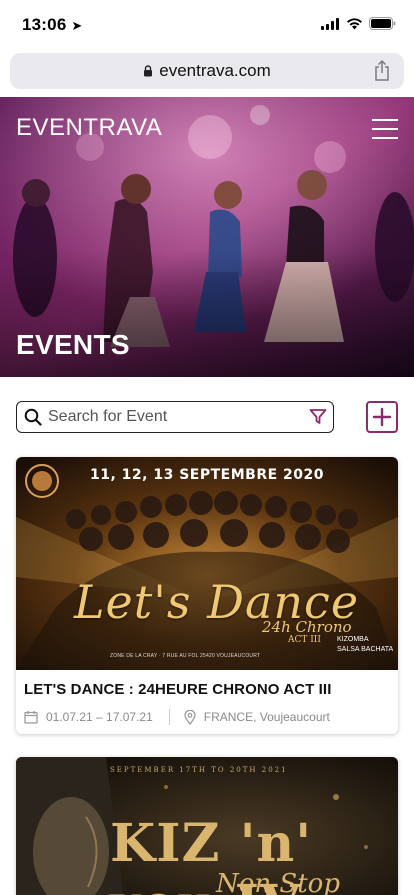 The width and height of the screenshot is (414, 895). What do you see at coordinates (365, 645) in the screenshot?
I see `poster-tags: KIZOMBA SALSA BACHATA` at bounding box center [365, 645].